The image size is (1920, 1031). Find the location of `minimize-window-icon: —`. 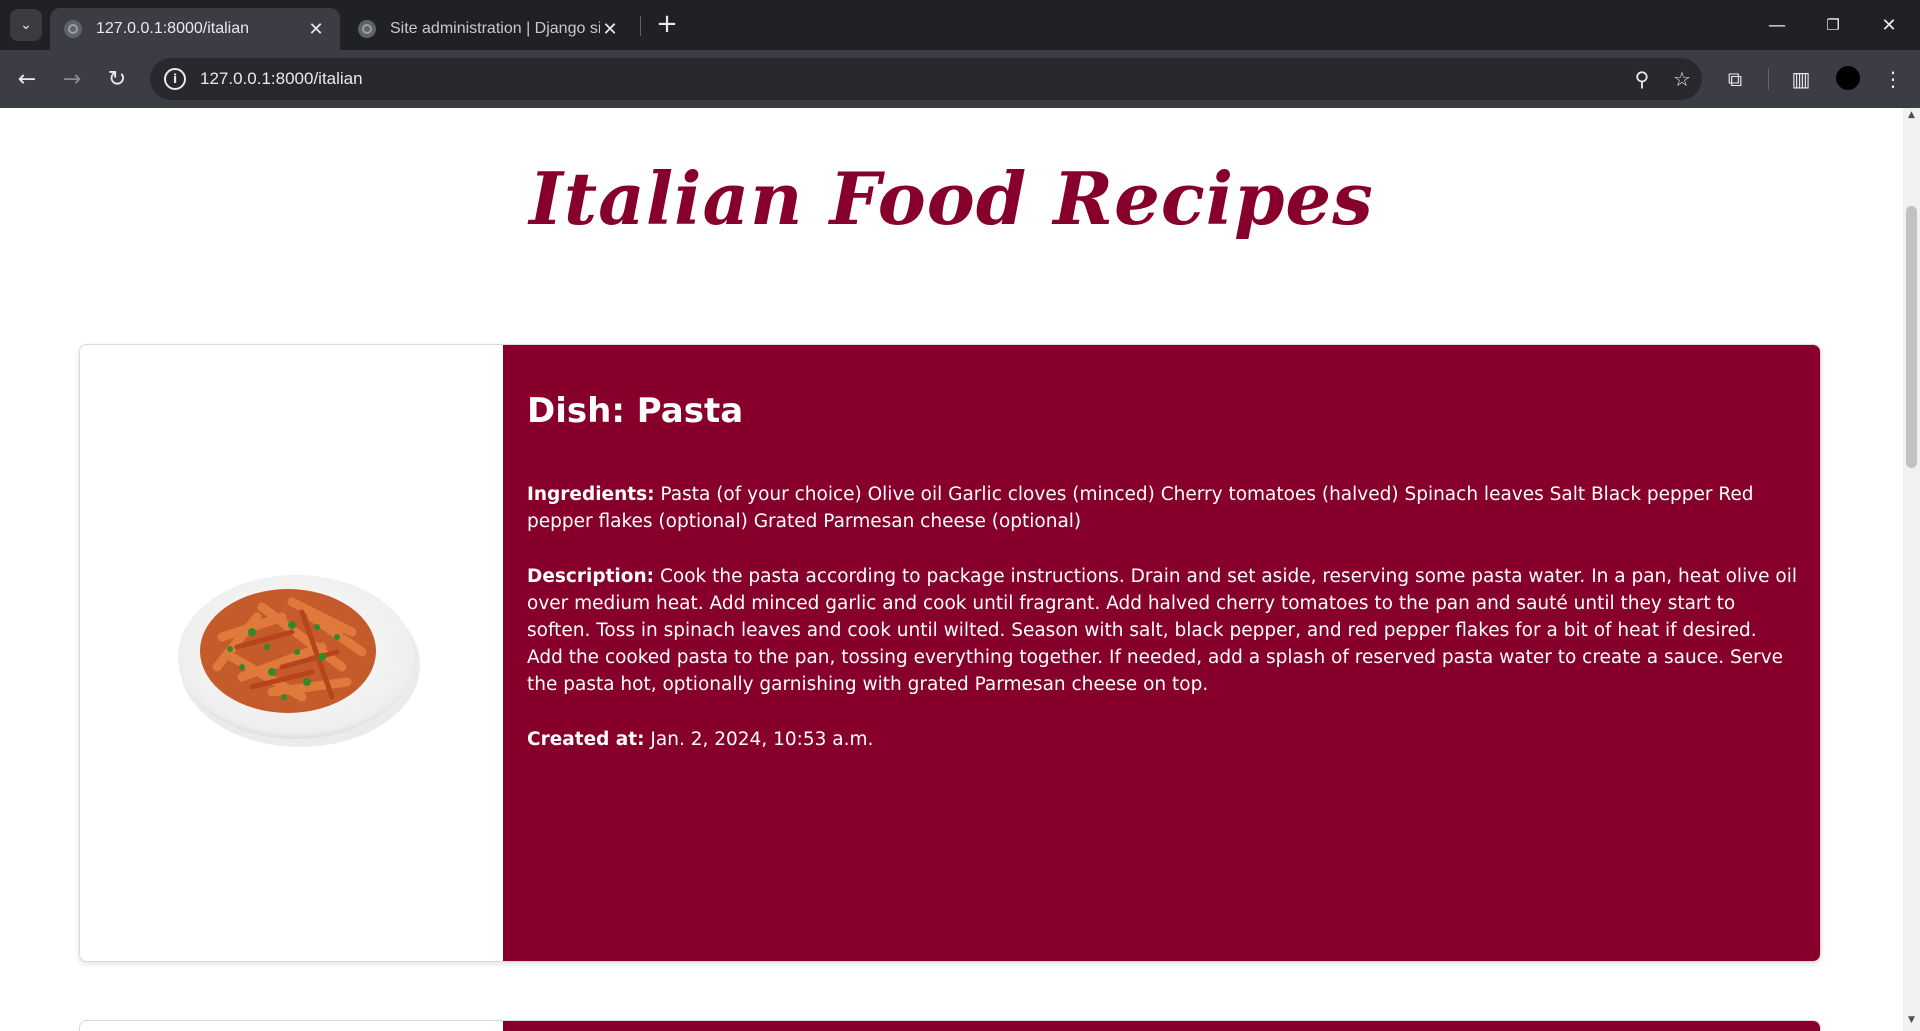

minimize-window-icon: — is located at coordinates (1777, 25).